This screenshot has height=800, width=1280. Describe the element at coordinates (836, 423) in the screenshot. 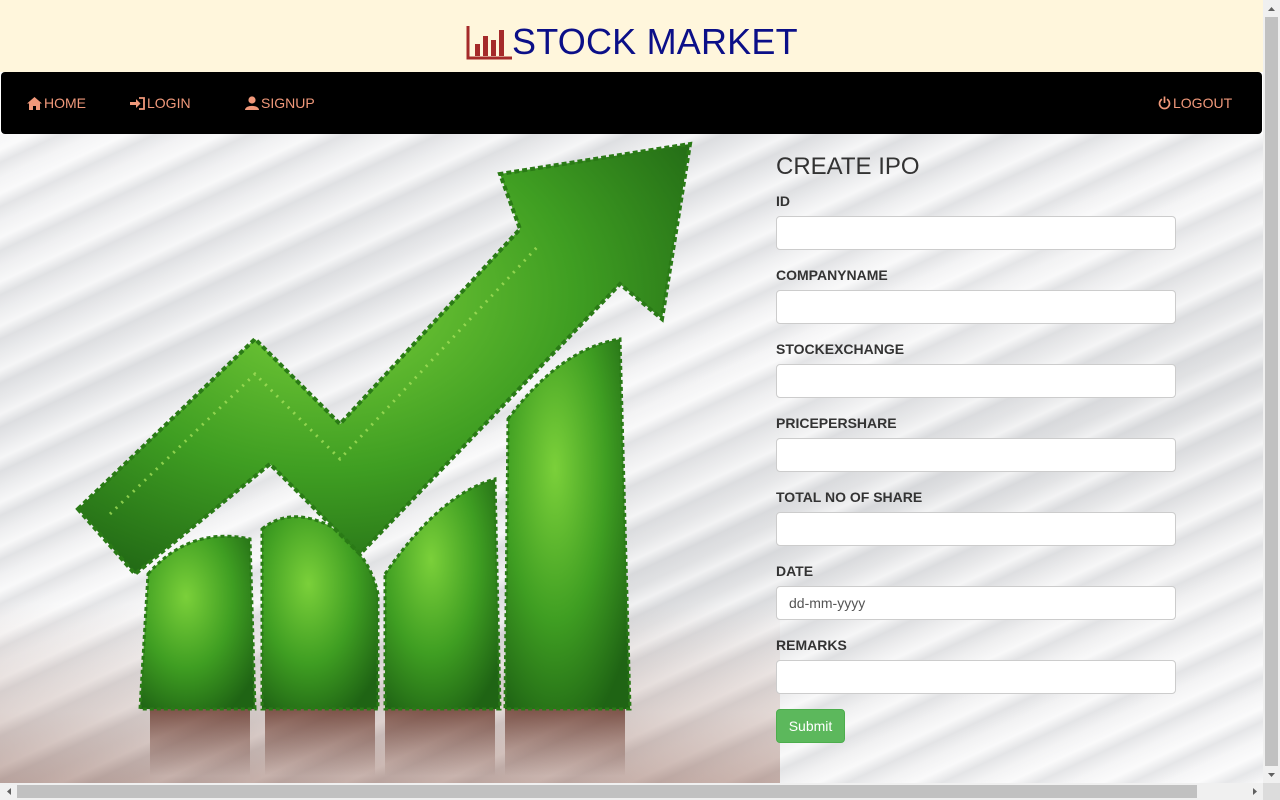

I see `pricepershare-label: PRICEPERSHARE` at that location.